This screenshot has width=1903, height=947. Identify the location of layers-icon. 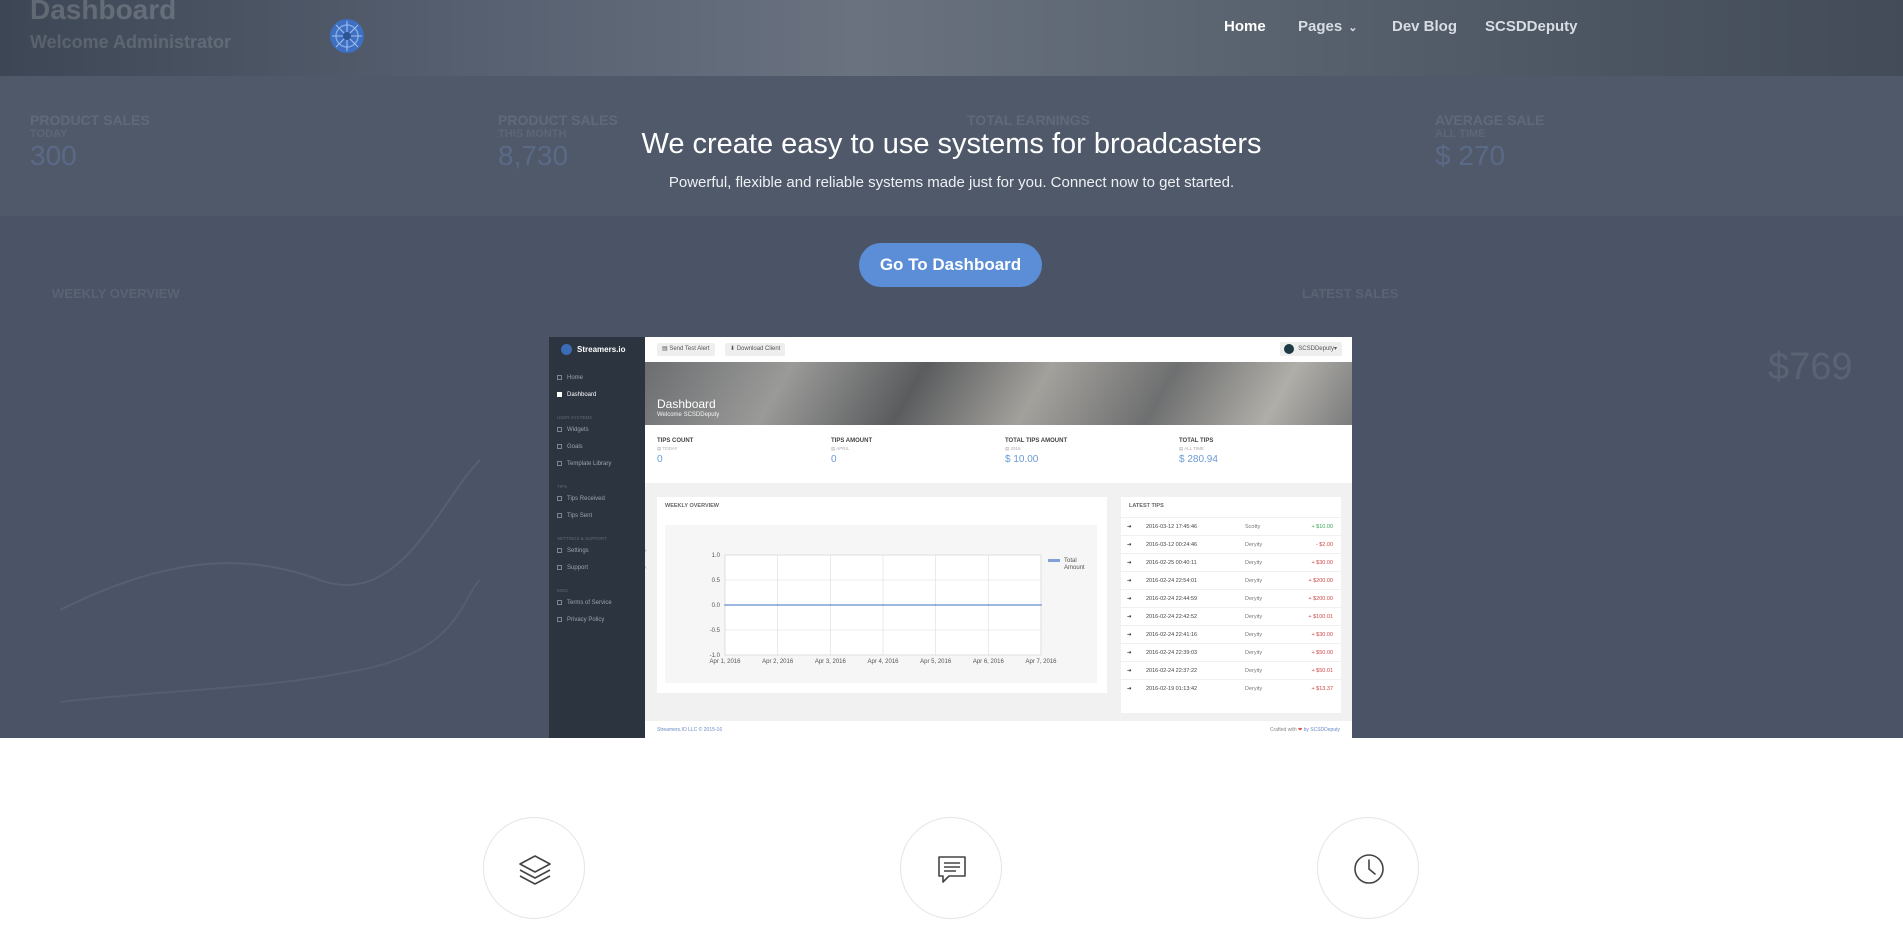
(535, 870).